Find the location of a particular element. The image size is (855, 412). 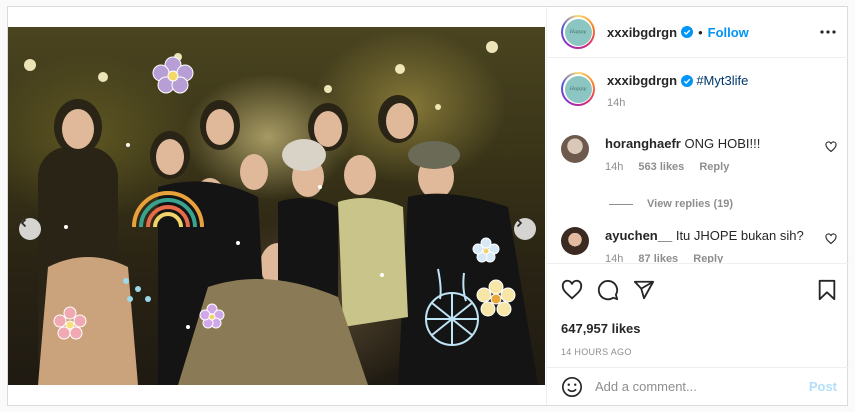

post-timestamp: 14 HOURS AGO is located at coordinates (596, 352).